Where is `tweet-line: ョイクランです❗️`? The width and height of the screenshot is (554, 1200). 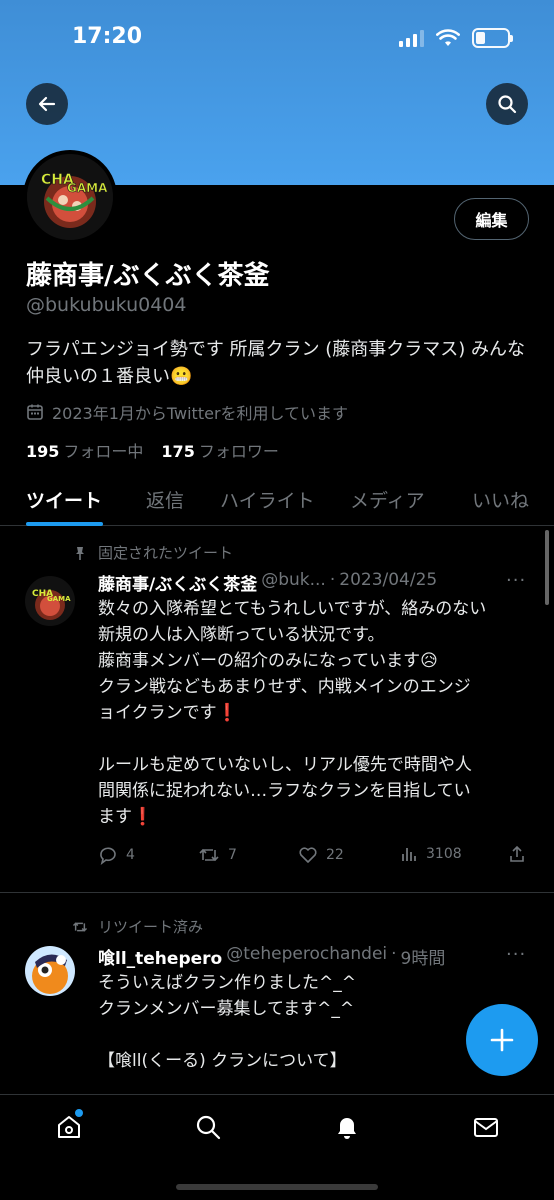 tweet-line: ョイクランです❗️ is located at coordinates (168, 713).